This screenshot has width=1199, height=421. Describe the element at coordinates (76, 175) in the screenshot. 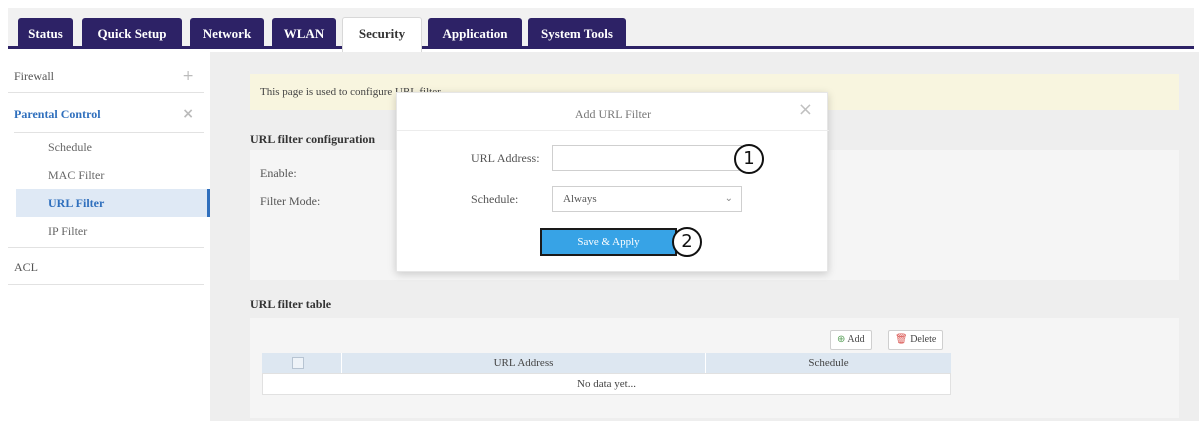

I see `sidebar-item-mac-filter: MAC Filter` at that location.